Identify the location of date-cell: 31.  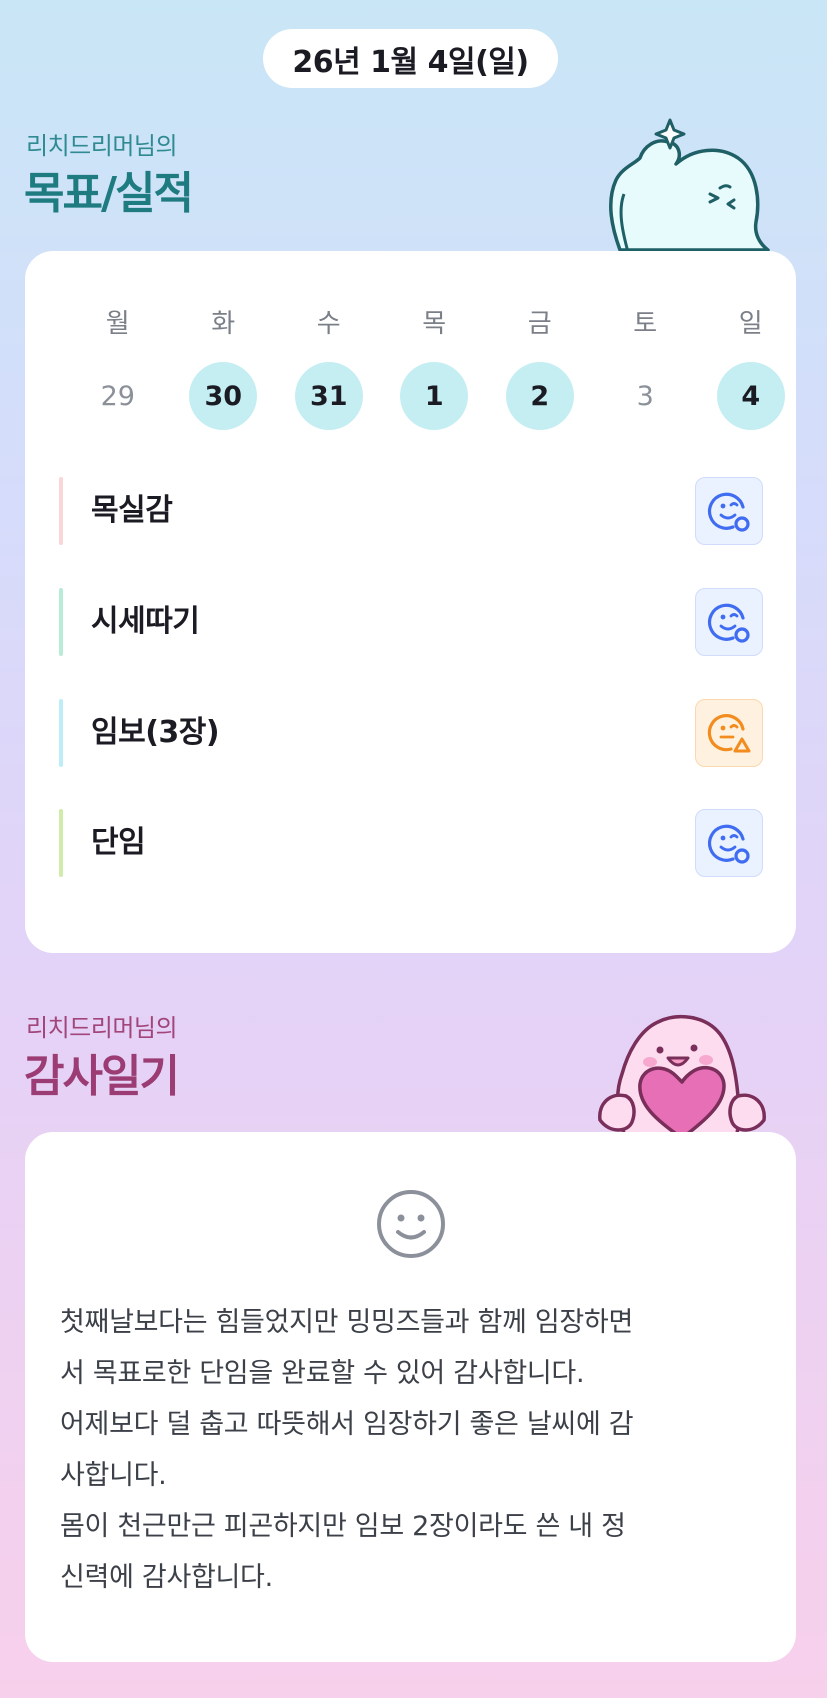
(329, 396).